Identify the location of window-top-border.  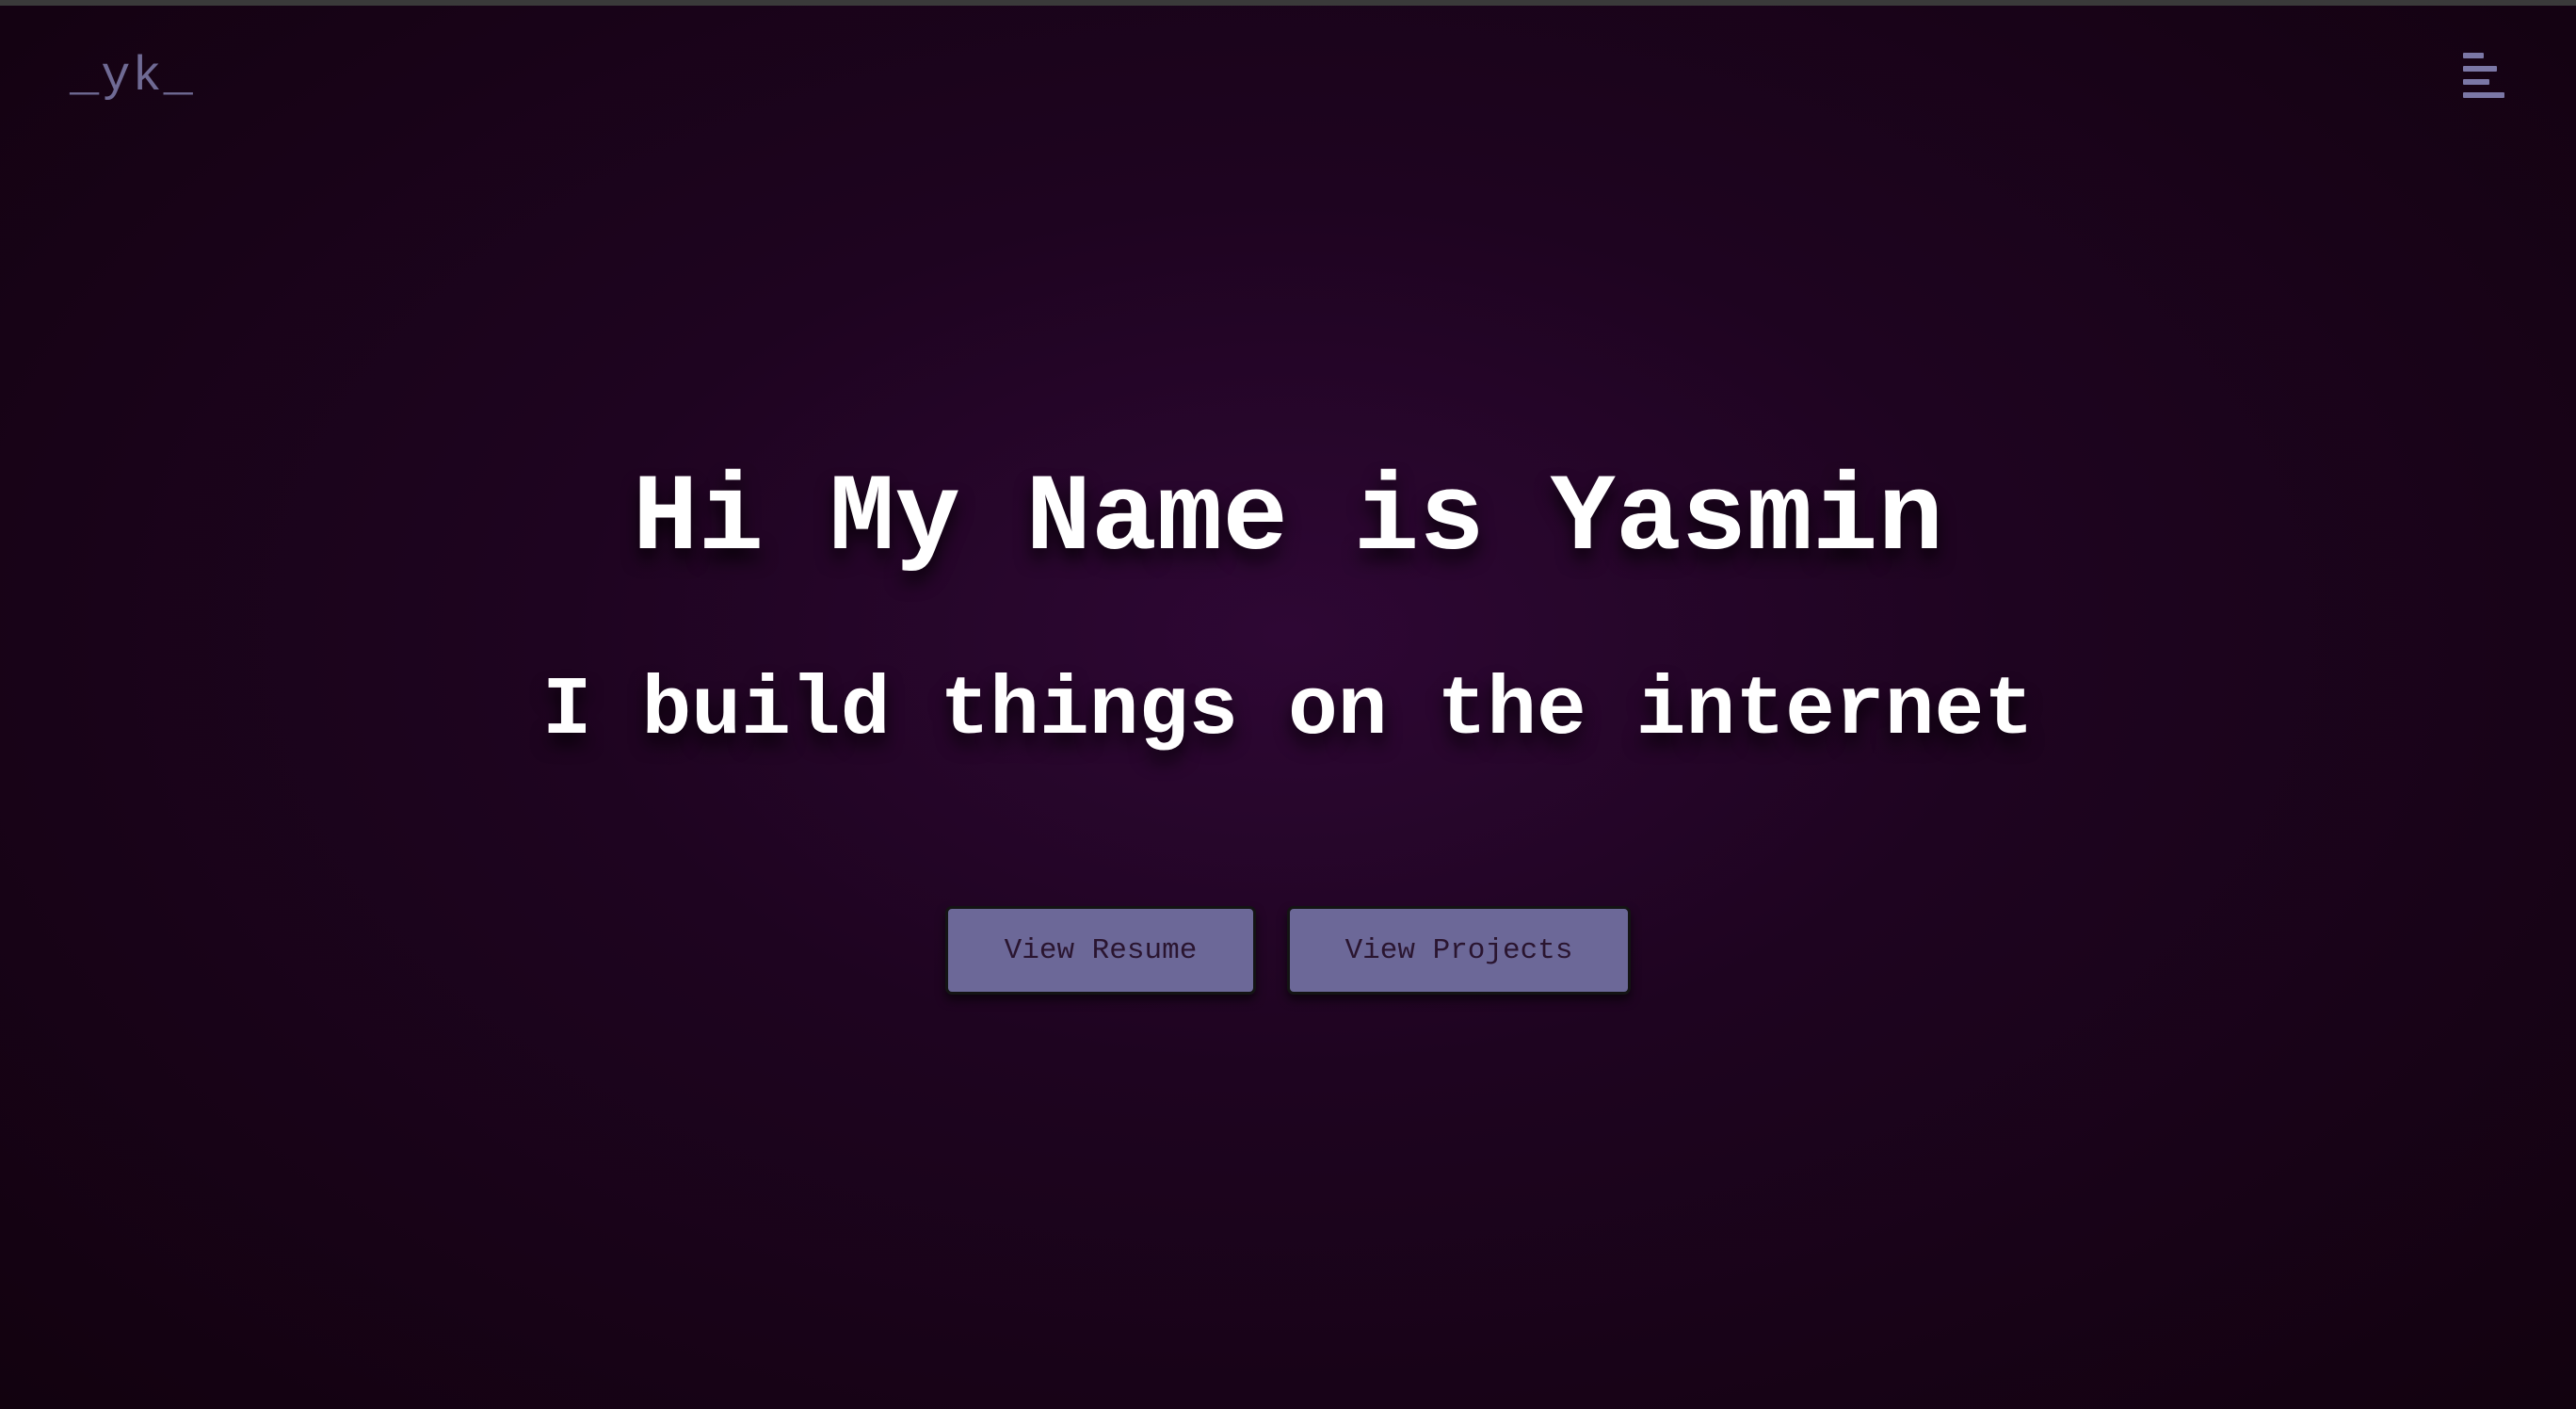
(1288, 3).